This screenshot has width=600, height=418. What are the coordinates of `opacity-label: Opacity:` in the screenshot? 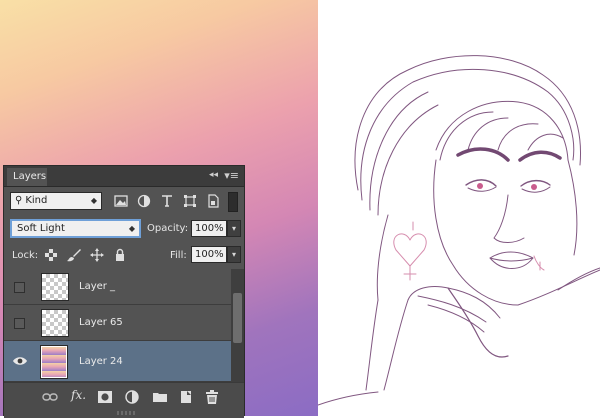 It's located at (168, 228).